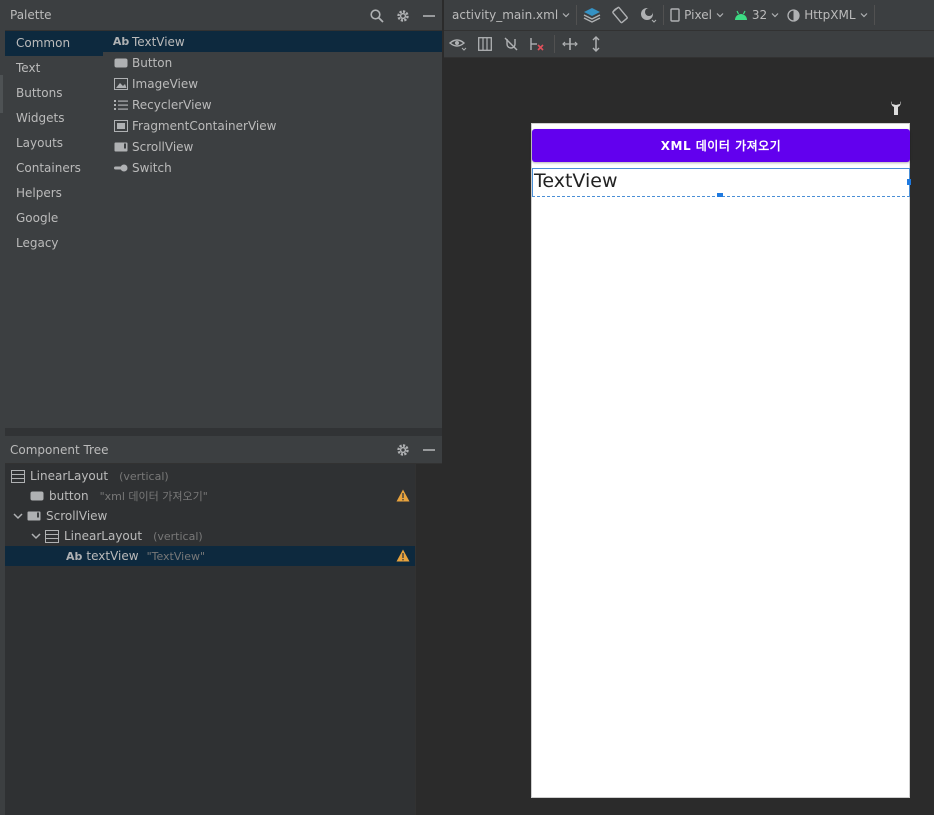  I want to click on tree-node-linearlayout-inner: LinearLayout (vertical), so click(210, 536).